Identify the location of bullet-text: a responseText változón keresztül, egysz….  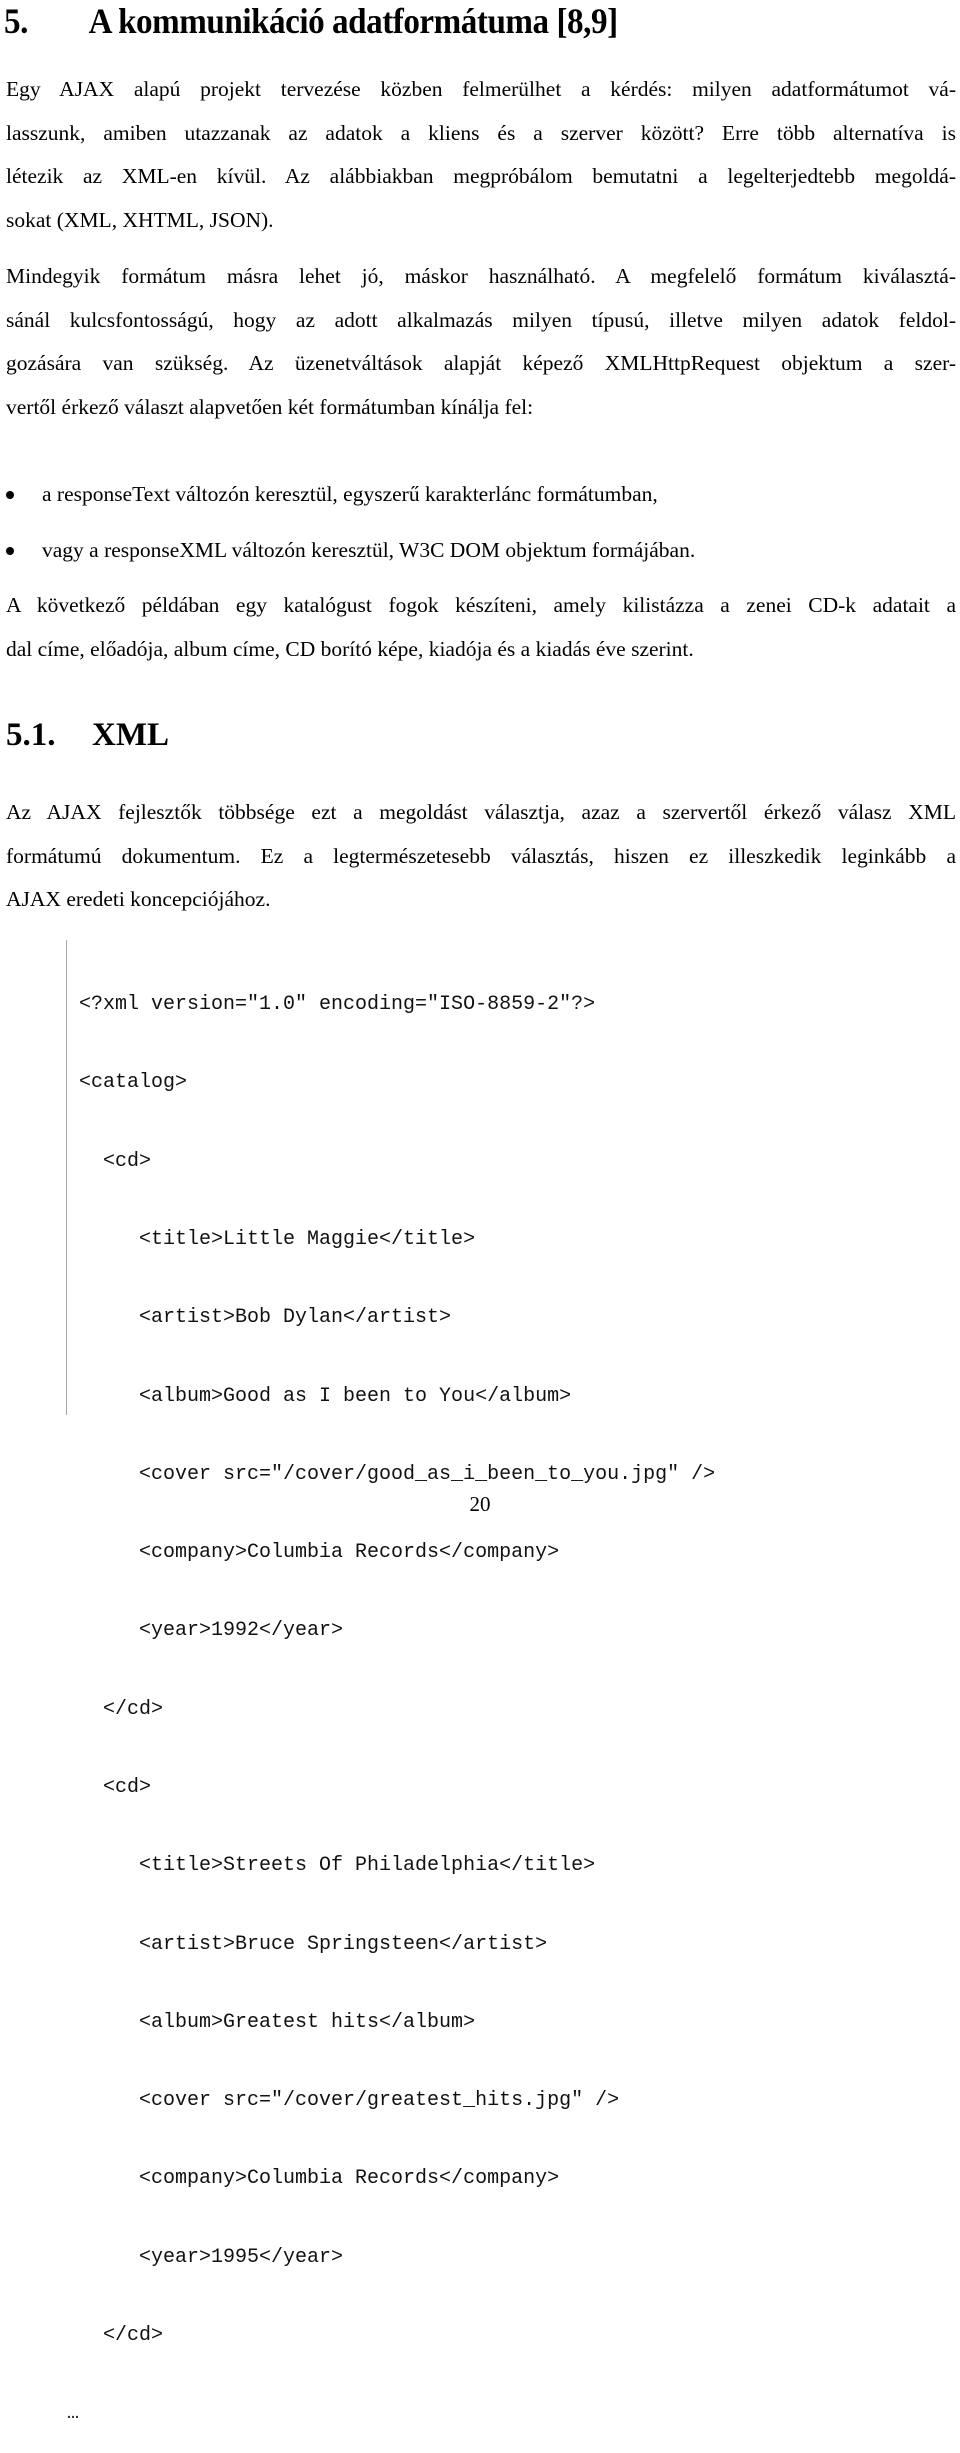
(350, 494).